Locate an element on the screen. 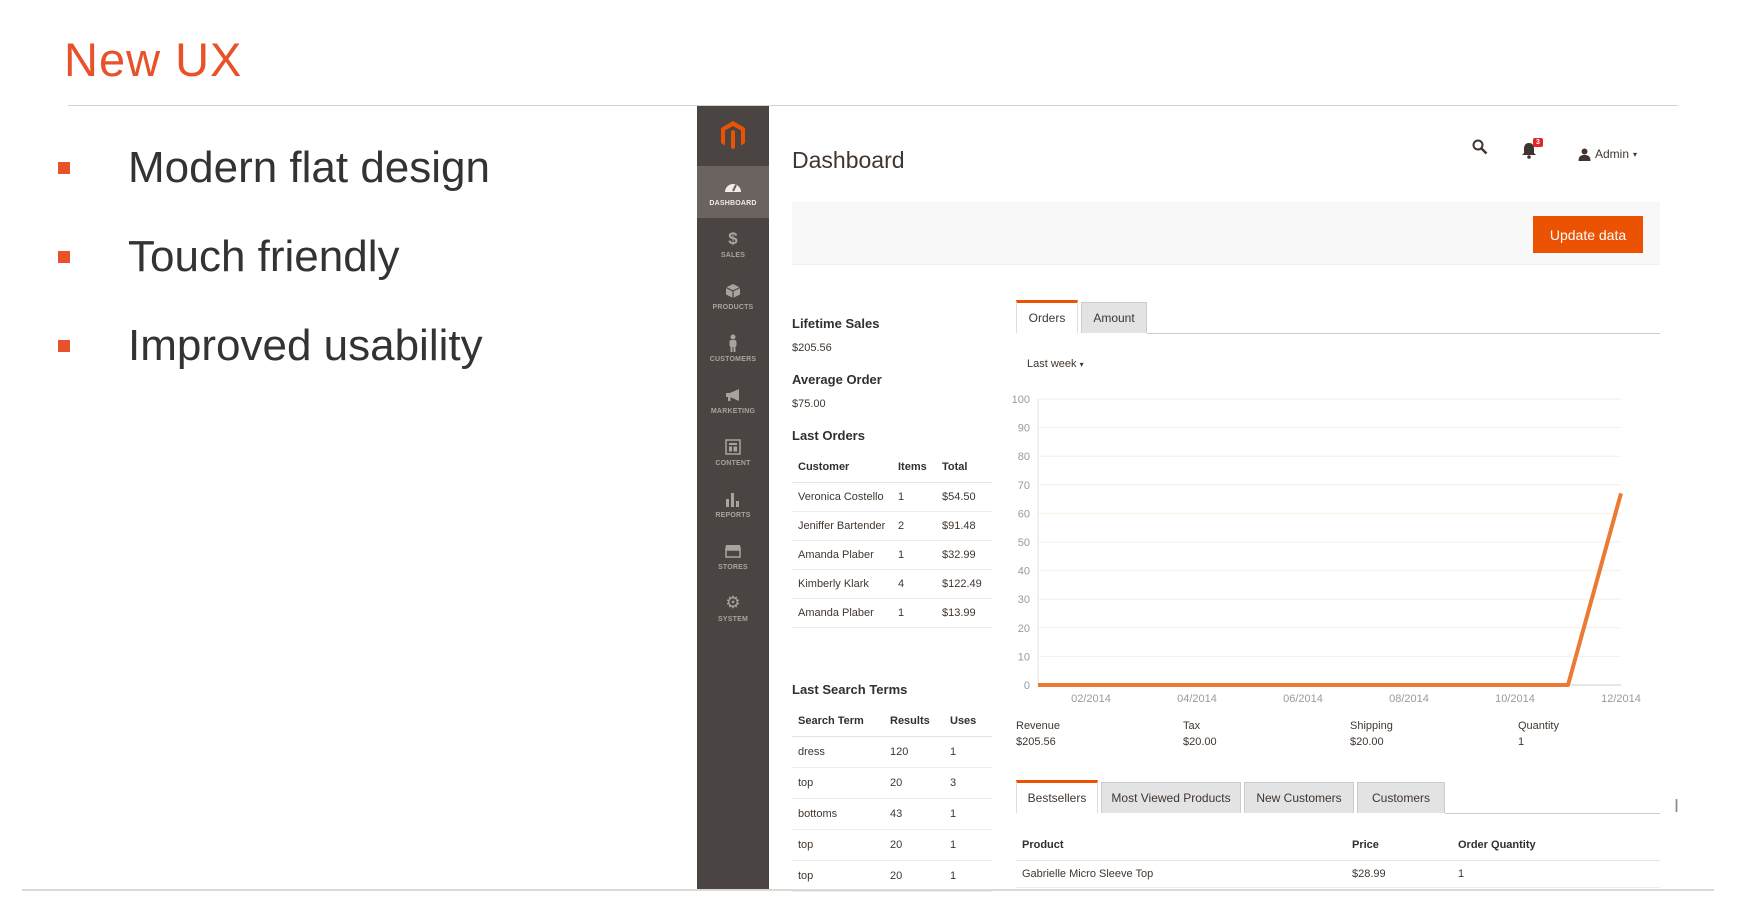 The width and height of the screenshot is (1740, 910). lifetime-sales-value: $205.56 is located at coordinates (812, 348).